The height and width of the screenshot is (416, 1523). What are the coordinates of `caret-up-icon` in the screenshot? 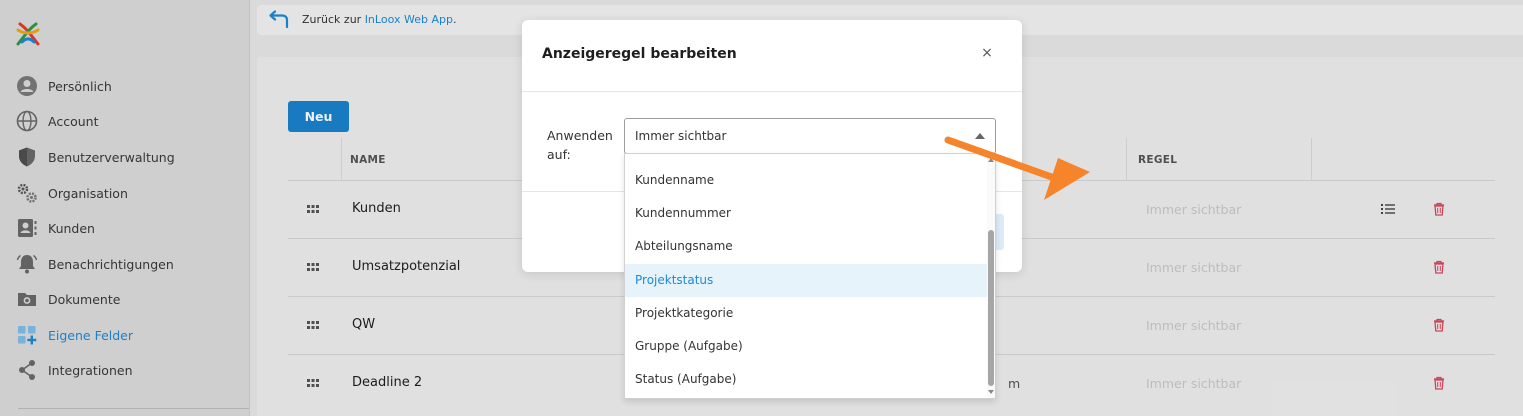 It's located at (980, 136).